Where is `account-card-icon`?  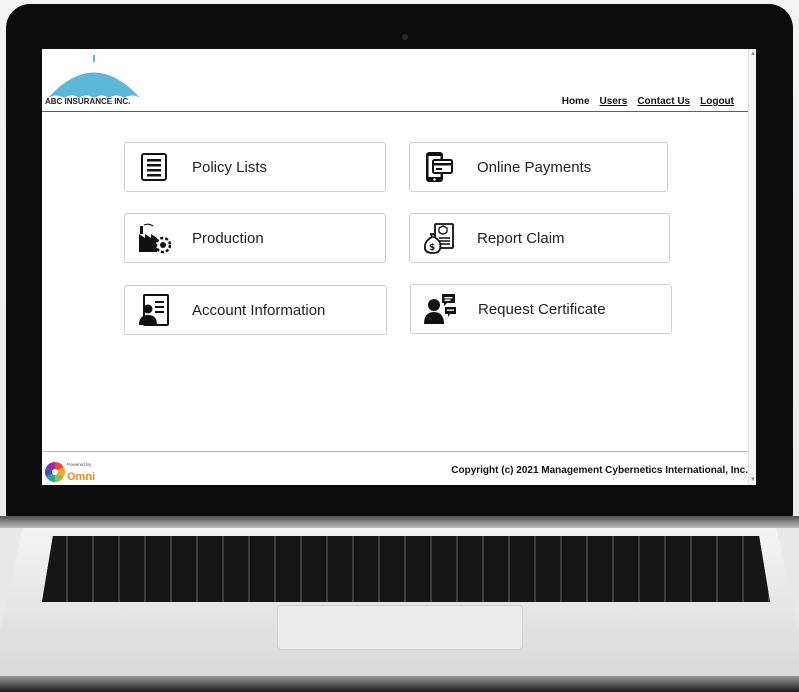
account-card-icon is located at coordinates (154, 310).